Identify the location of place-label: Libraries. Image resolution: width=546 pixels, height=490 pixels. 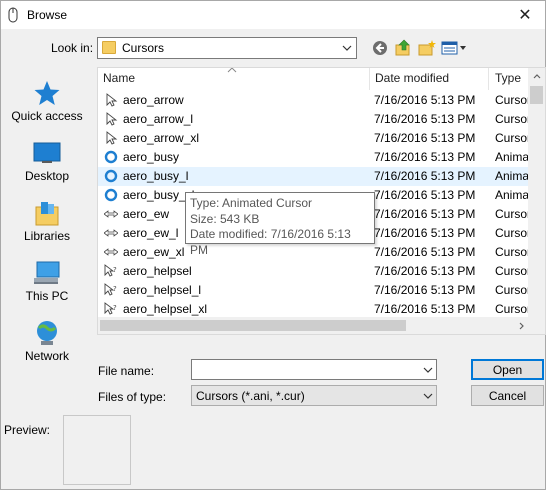
(47, 236).